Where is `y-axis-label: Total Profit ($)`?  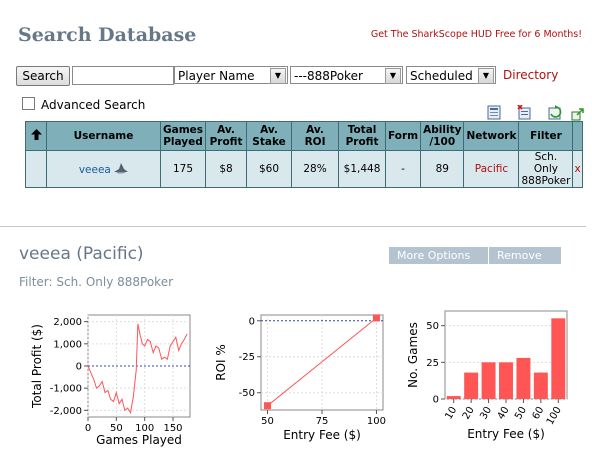 y-axis-label: Total Profit ($) is located at coordinates (37, 366).